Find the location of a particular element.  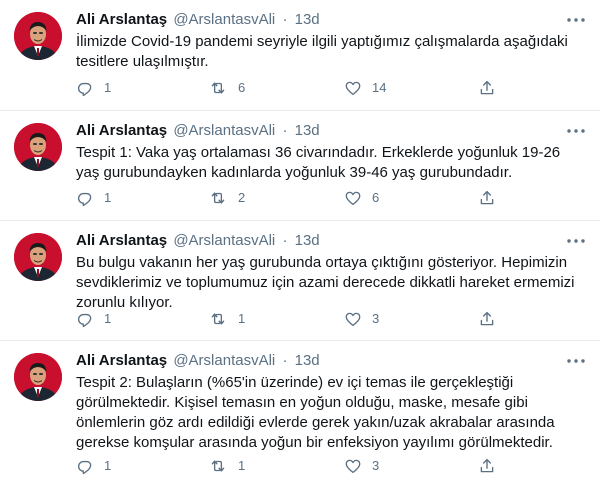

retweet-count: 6 is located at coordinates (242, 87).